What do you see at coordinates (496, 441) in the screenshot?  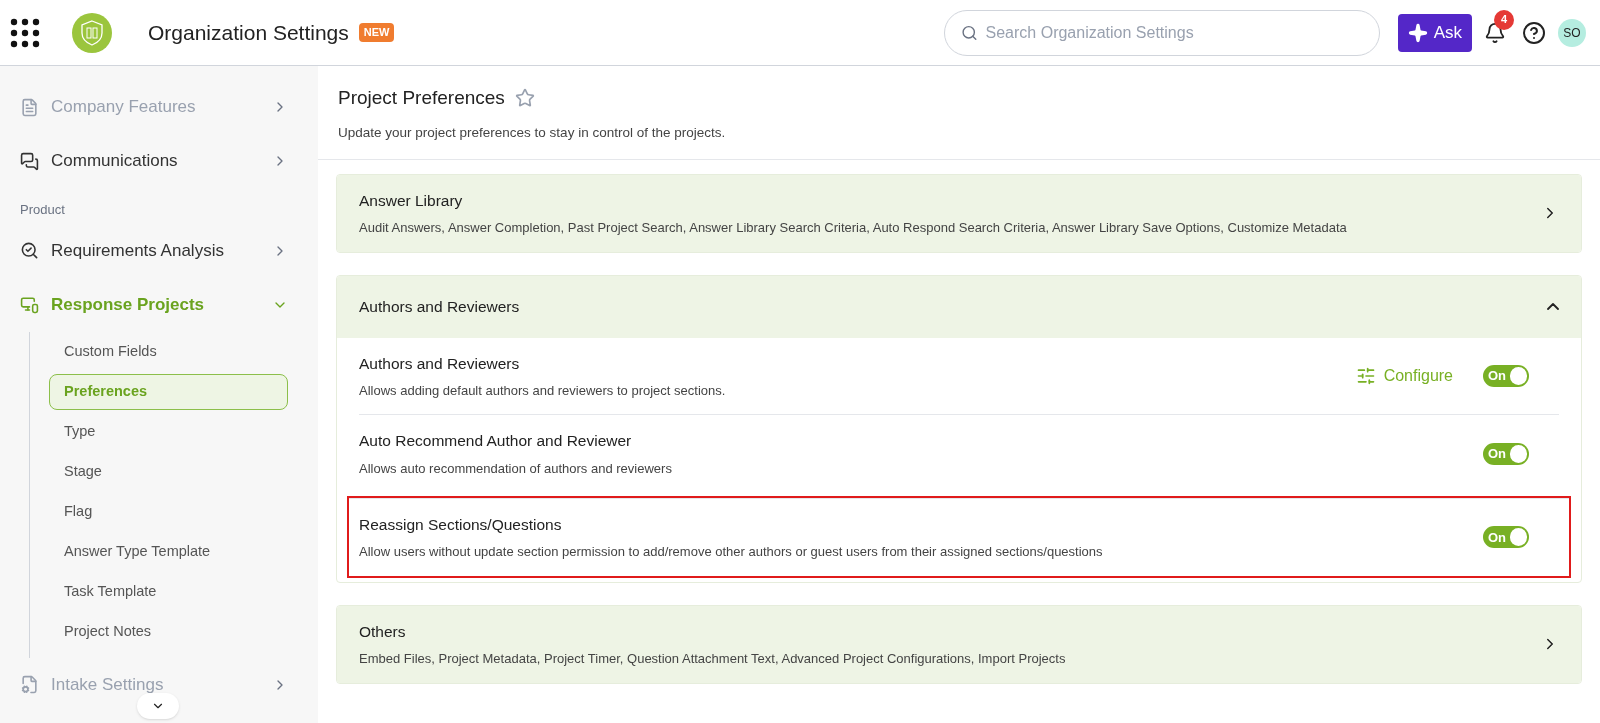 I see `setting-title: Auto Recommend Author and Reviewer` at bounding box center [496, 441].